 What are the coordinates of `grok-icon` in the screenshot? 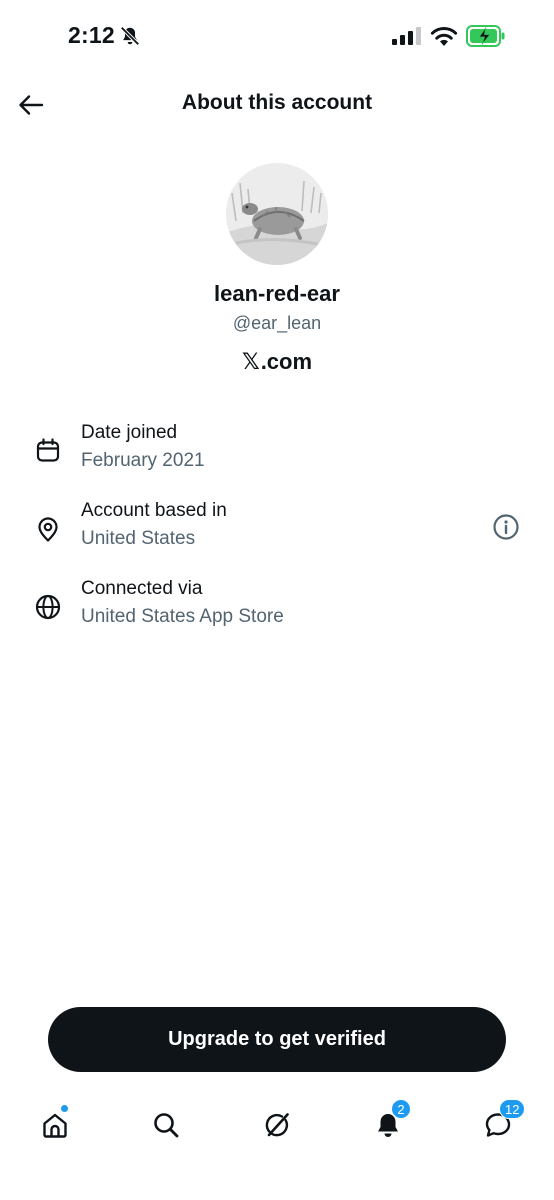 It's located at (277, 1125).